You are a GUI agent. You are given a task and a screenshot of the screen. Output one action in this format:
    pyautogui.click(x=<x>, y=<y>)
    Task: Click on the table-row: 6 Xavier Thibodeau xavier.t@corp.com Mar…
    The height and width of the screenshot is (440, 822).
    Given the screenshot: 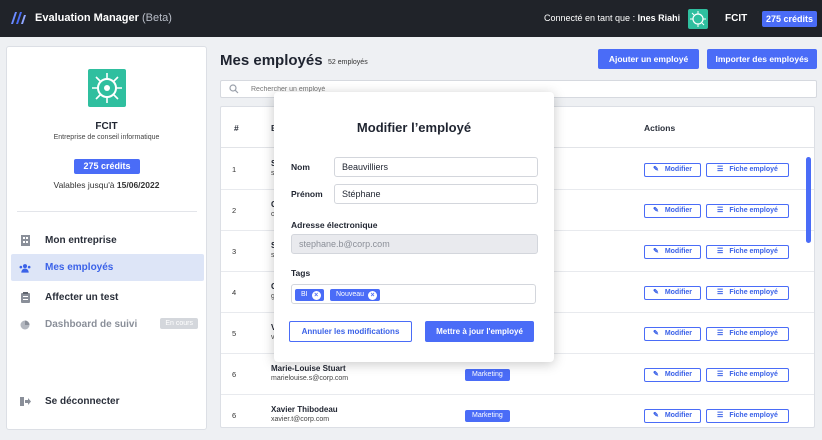 What is the action you would take?
    pyautogui.click(x=517, y=411)
    